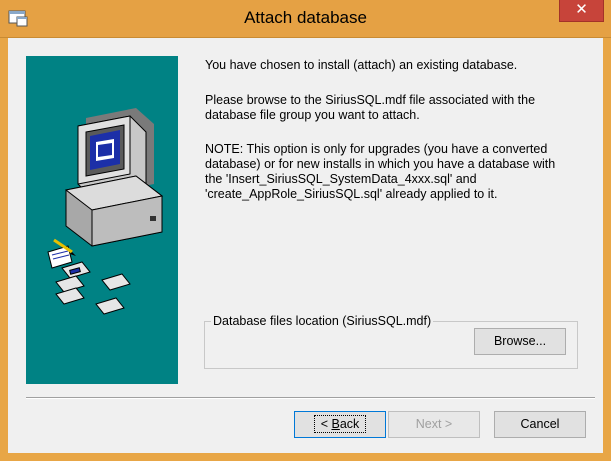 The image size is (611, 461). I want to click on browse-instructions-line: database file group you want to attach., so click(312, 115).